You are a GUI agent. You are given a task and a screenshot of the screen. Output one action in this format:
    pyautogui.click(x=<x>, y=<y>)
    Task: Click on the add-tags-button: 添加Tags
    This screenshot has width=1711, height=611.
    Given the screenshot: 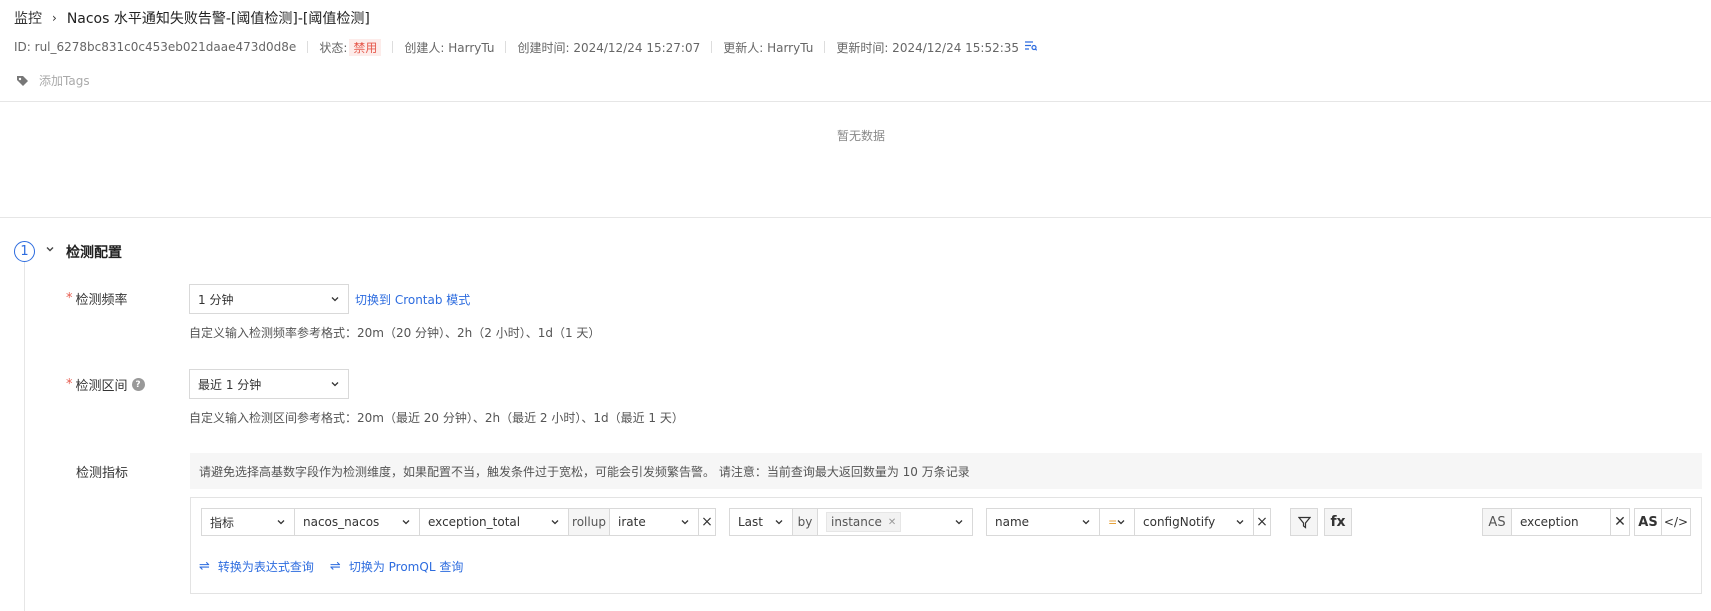 What is the action you would take?
    pyautogui.click(x=53, y=80)
    